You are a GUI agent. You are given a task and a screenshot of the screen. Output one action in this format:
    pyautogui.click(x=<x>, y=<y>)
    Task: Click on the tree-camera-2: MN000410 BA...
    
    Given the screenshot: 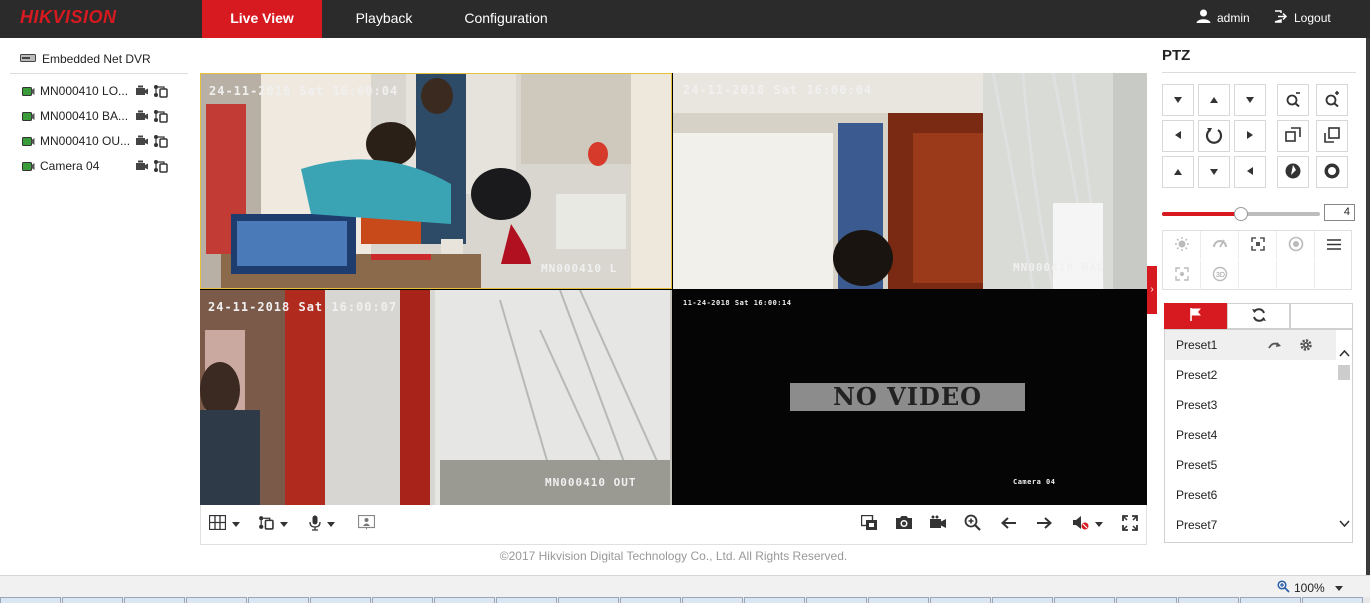 What is the action you would take?
    pyautogui.click(x=102, y=116)
    